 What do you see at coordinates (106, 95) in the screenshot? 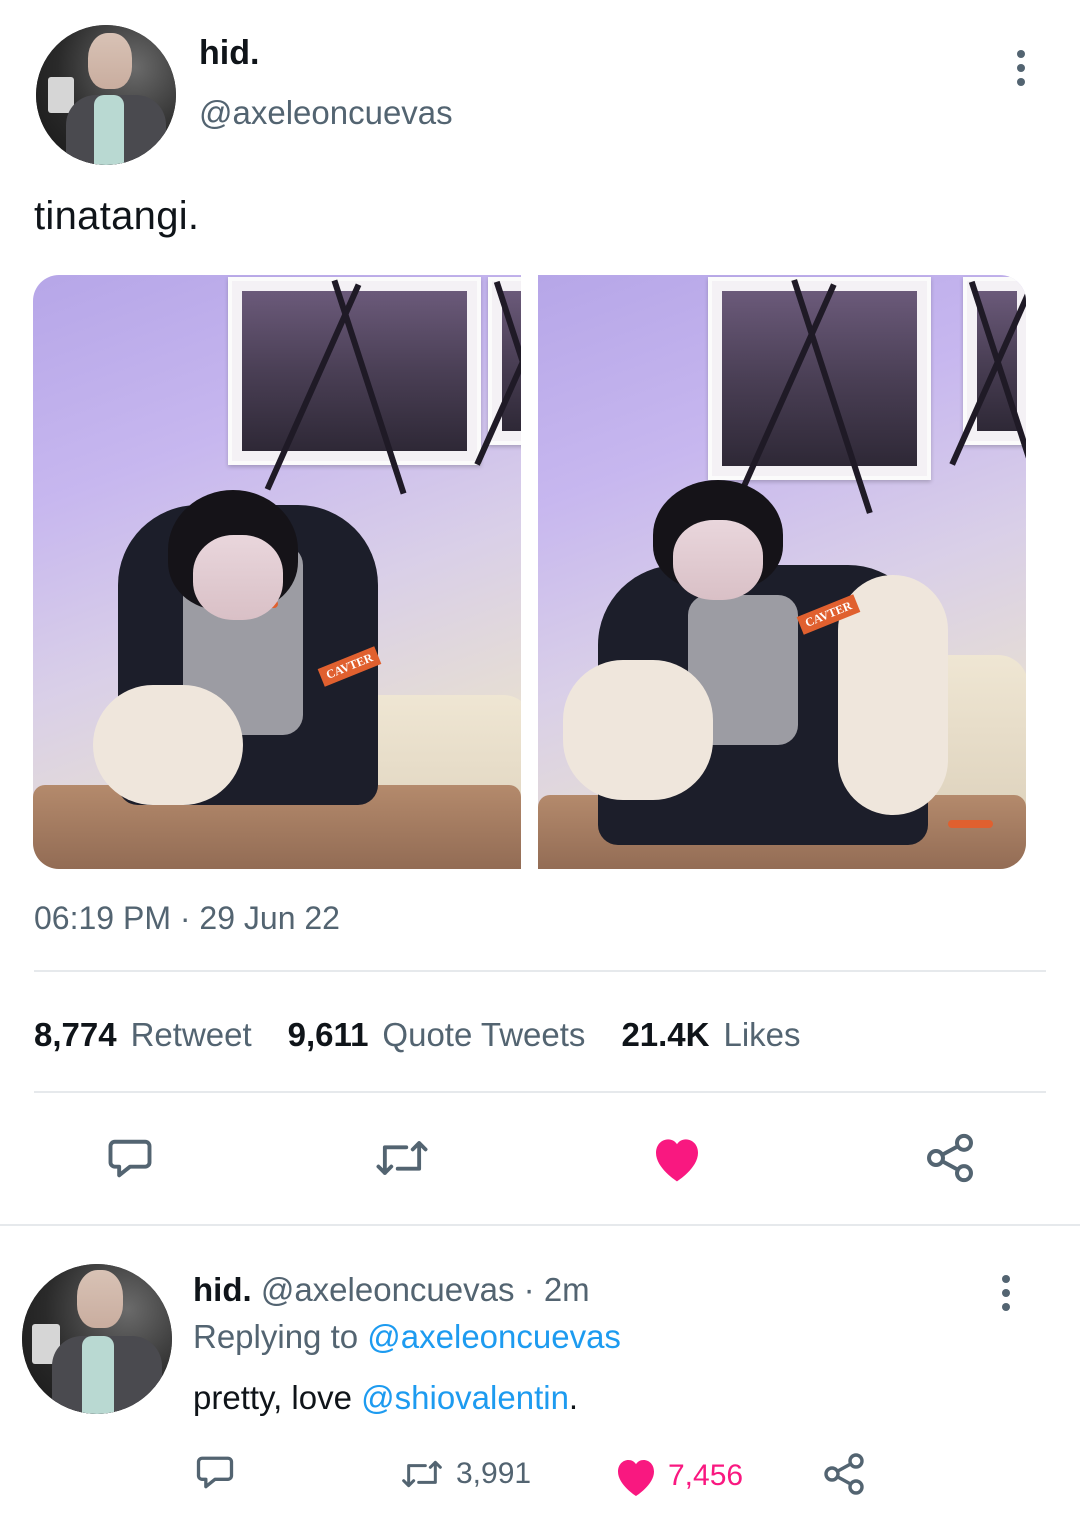
I see `author-avatar` at bounding box center [106, 95].